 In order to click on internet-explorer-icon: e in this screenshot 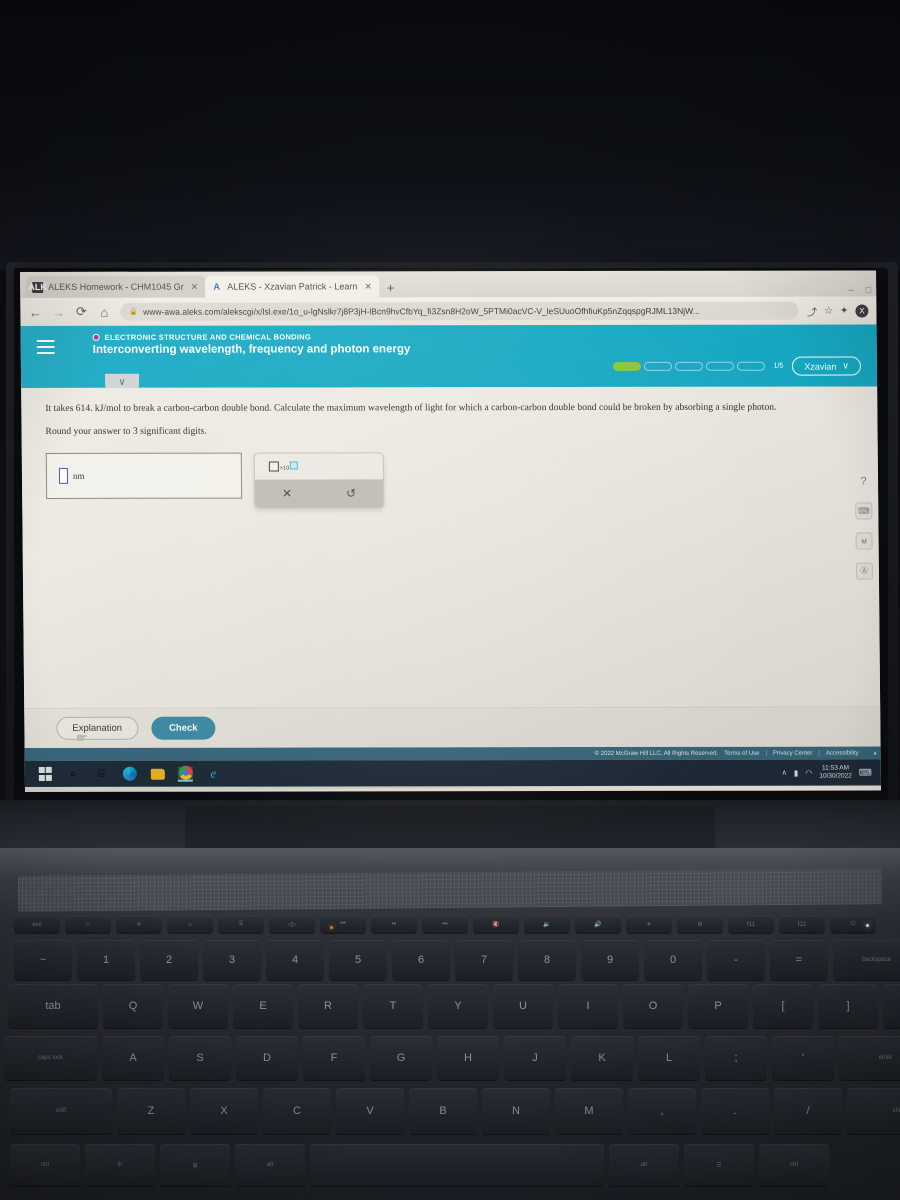, I will do `click(213, 773)`.